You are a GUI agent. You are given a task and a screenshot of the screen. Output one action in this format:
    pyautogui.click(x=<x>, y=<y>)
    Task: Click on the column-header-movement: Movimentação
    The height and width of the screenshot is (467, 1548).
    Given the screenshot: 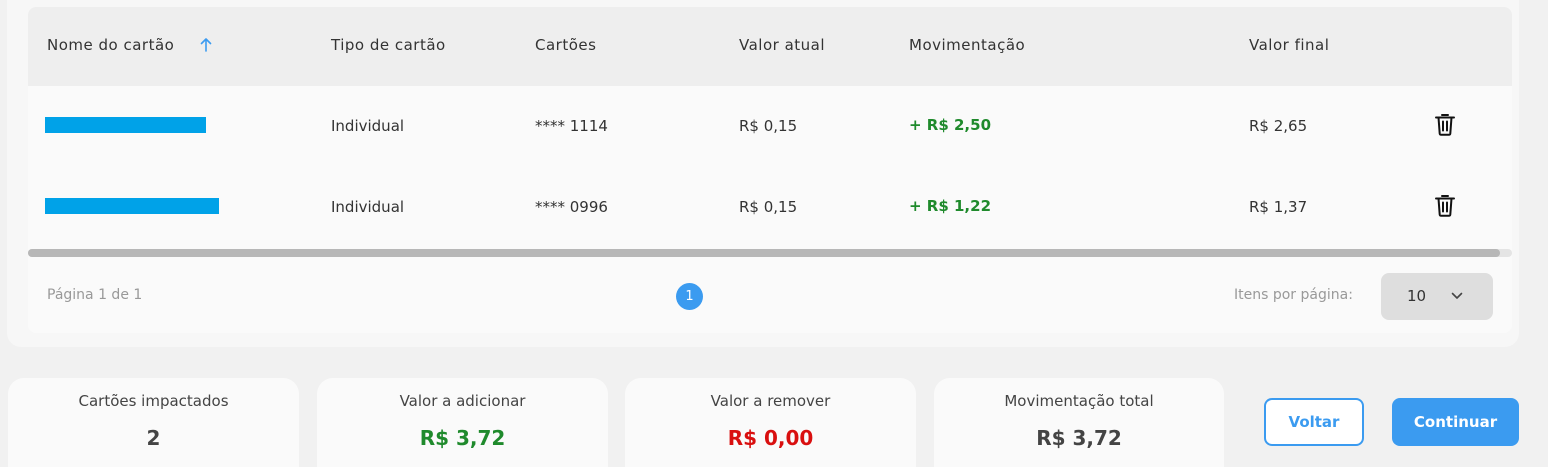 What is the action you would take?
    pyautogui.click(x=967, y=45)
    